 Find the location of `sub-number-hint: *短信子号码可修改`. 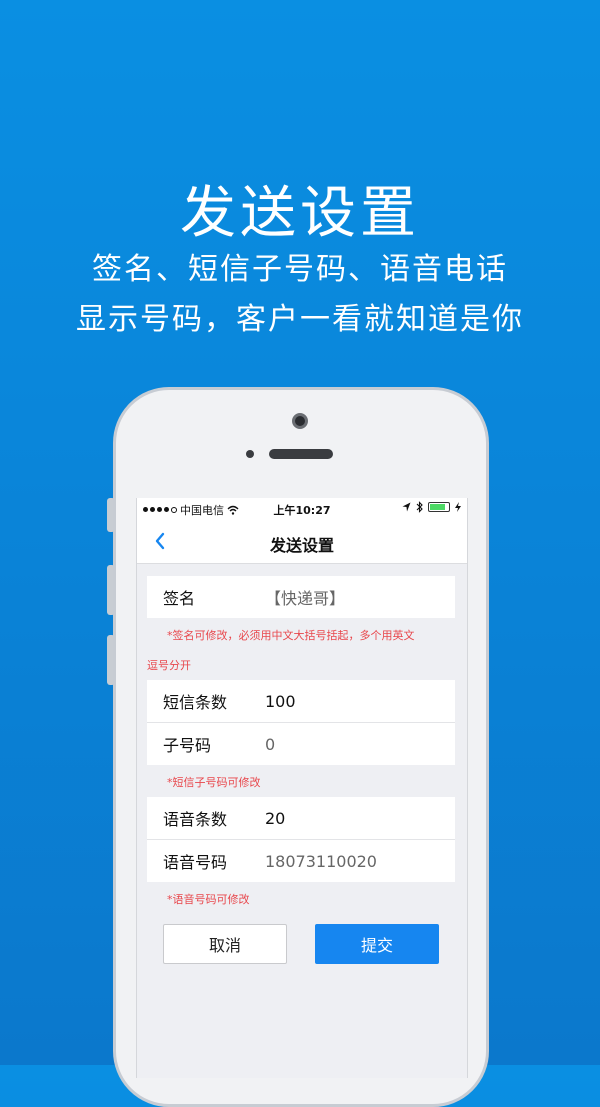

sub-number-hint: *短信子号码可修改 is located at coordinates (214, 782).